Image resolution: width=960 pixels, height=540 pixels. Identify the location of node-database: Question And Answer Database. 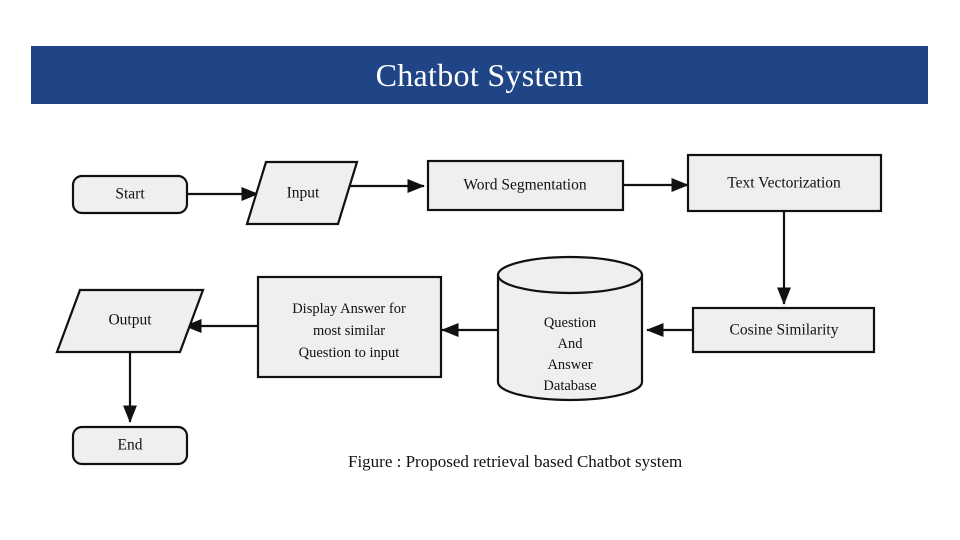
(570, 328).